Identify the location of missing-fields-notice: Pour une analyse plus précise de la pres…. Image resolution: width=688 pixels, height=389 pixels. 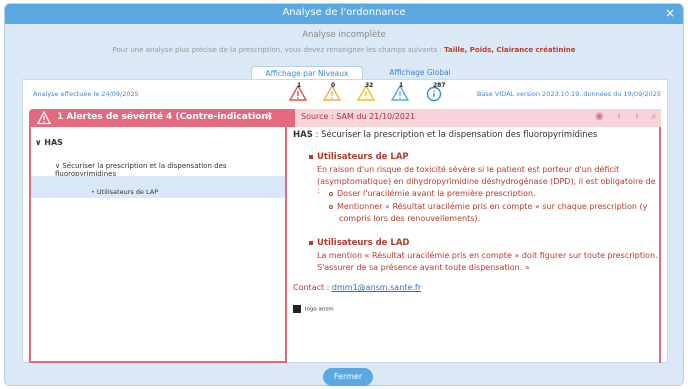
(344, 50).